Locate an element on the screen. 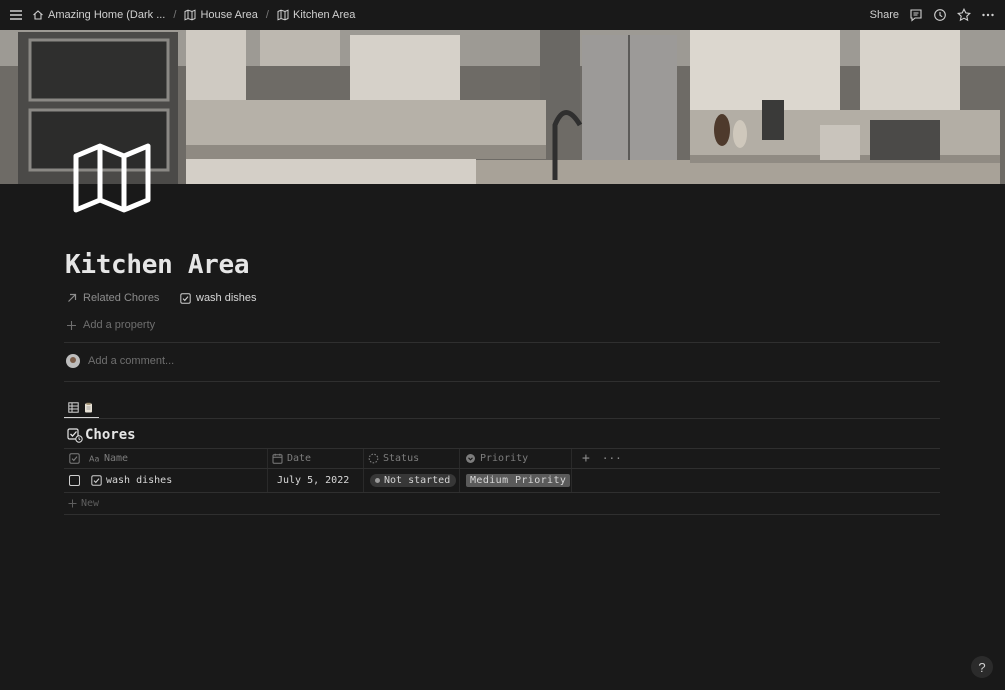 The width and height of the screenshot is (1005, 690). add-property-button: Add a property is located at coordinates (110, 325).